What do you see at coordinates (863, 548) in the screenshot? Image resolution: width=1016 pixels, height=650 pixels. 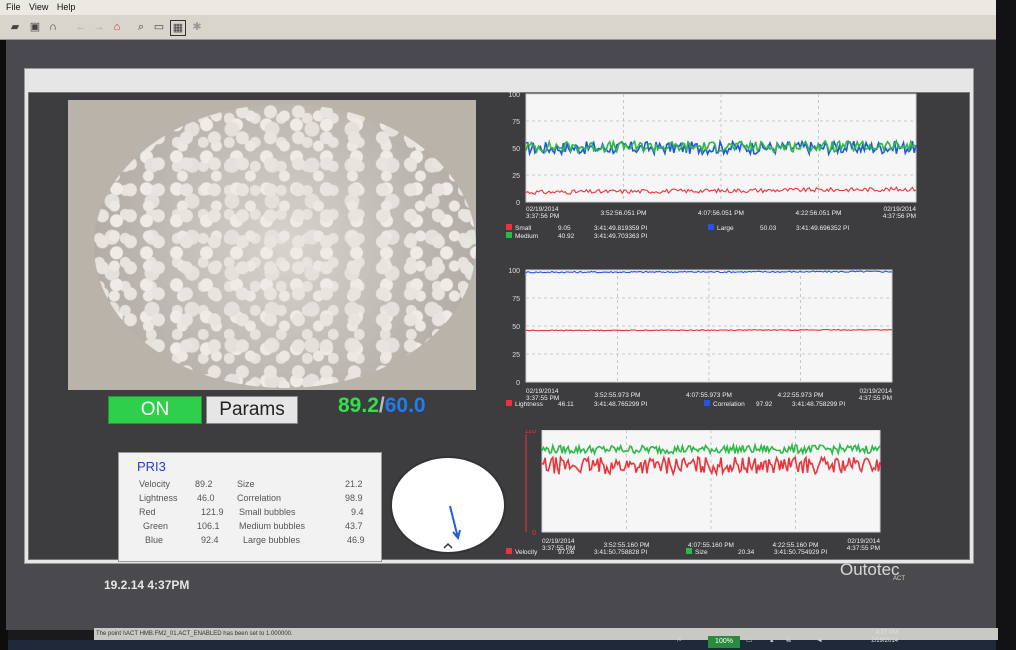 I see `x-tick-label: 4:37:55 PM` at bounding box center [863, 548].